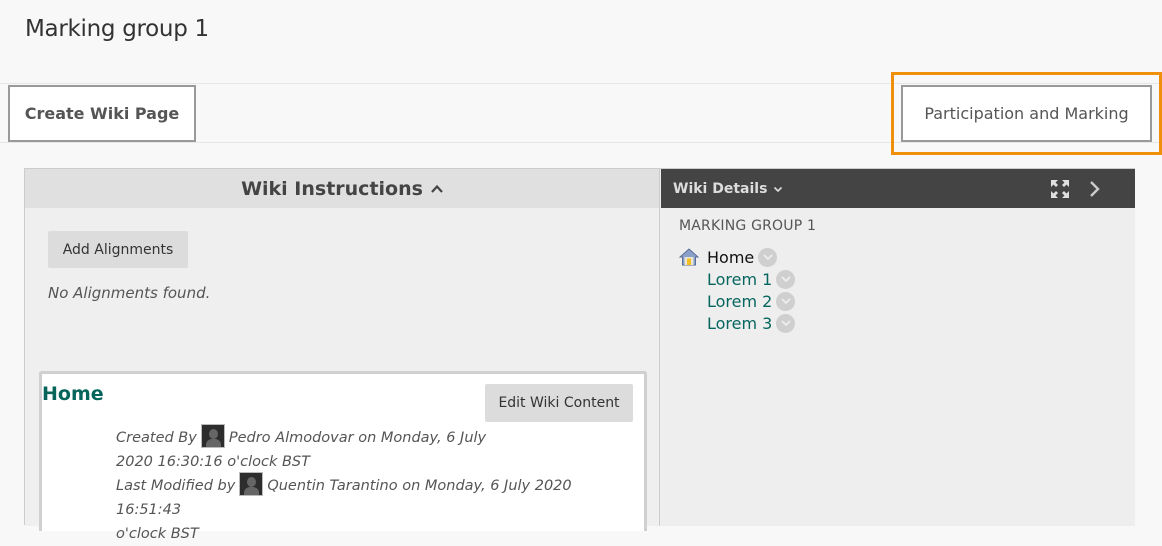 The height and width of the screenshot is (546, 1162). I want to click on tree-item-label: Lorem 1, so click(739, 279).